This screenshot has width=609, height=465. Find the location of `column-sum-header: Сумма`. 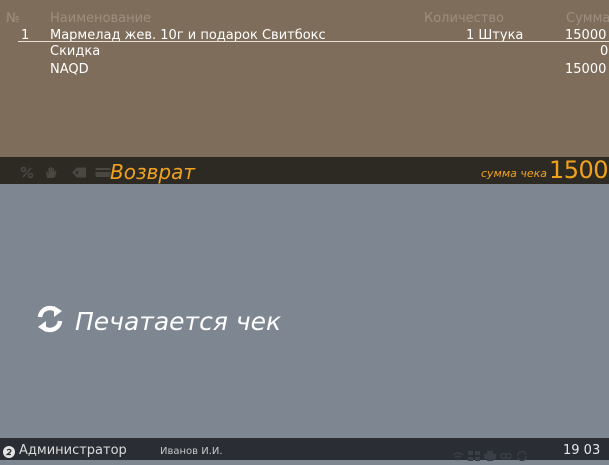

column-sum-header: Сумма is located at coordinates (587, 18).